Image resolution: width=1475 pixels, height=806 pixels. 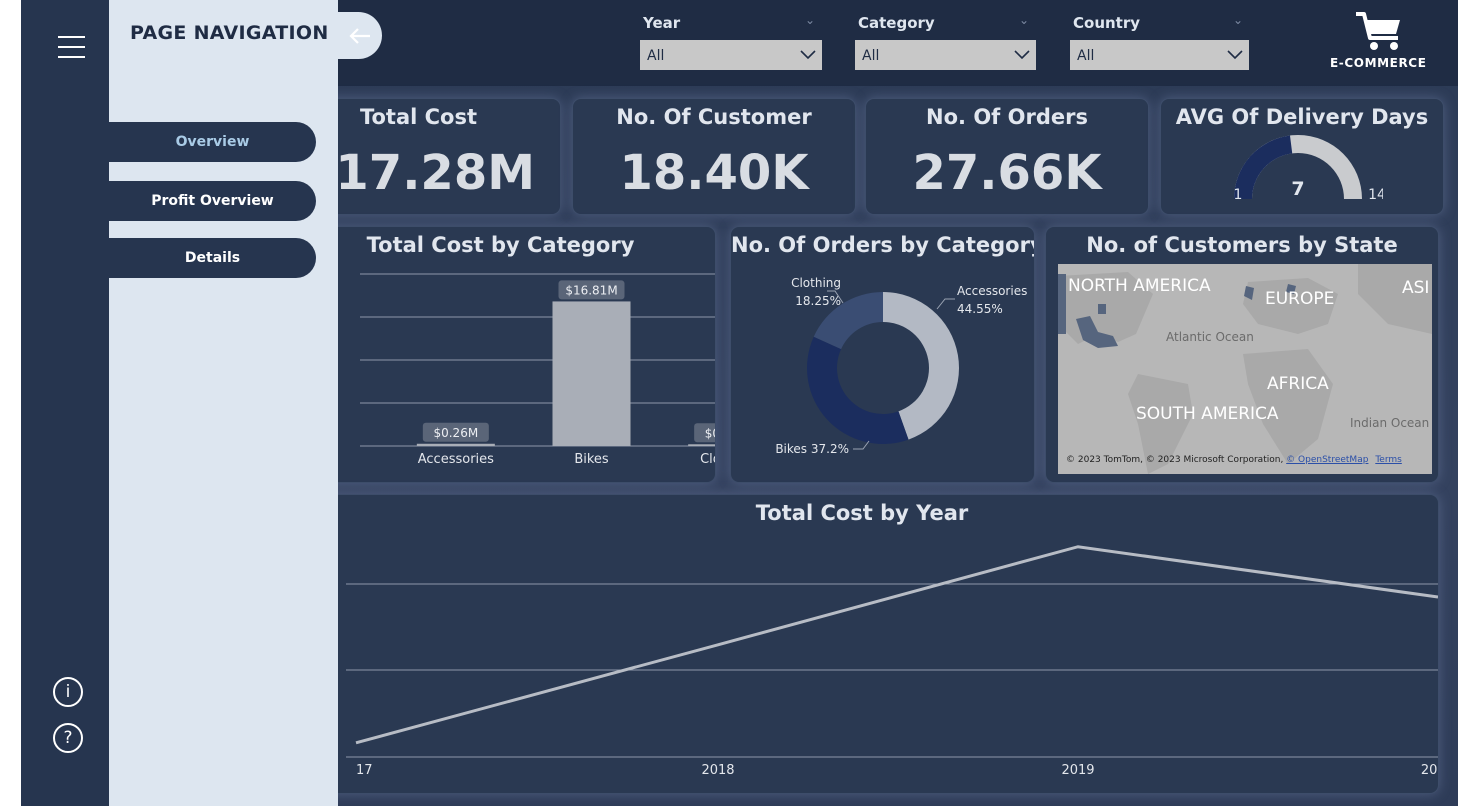 What do you see at coordinates (1139, 286) in the screenshot?
I see `map-label: NORTH AMERICA` at bounding box center [1139, 286].